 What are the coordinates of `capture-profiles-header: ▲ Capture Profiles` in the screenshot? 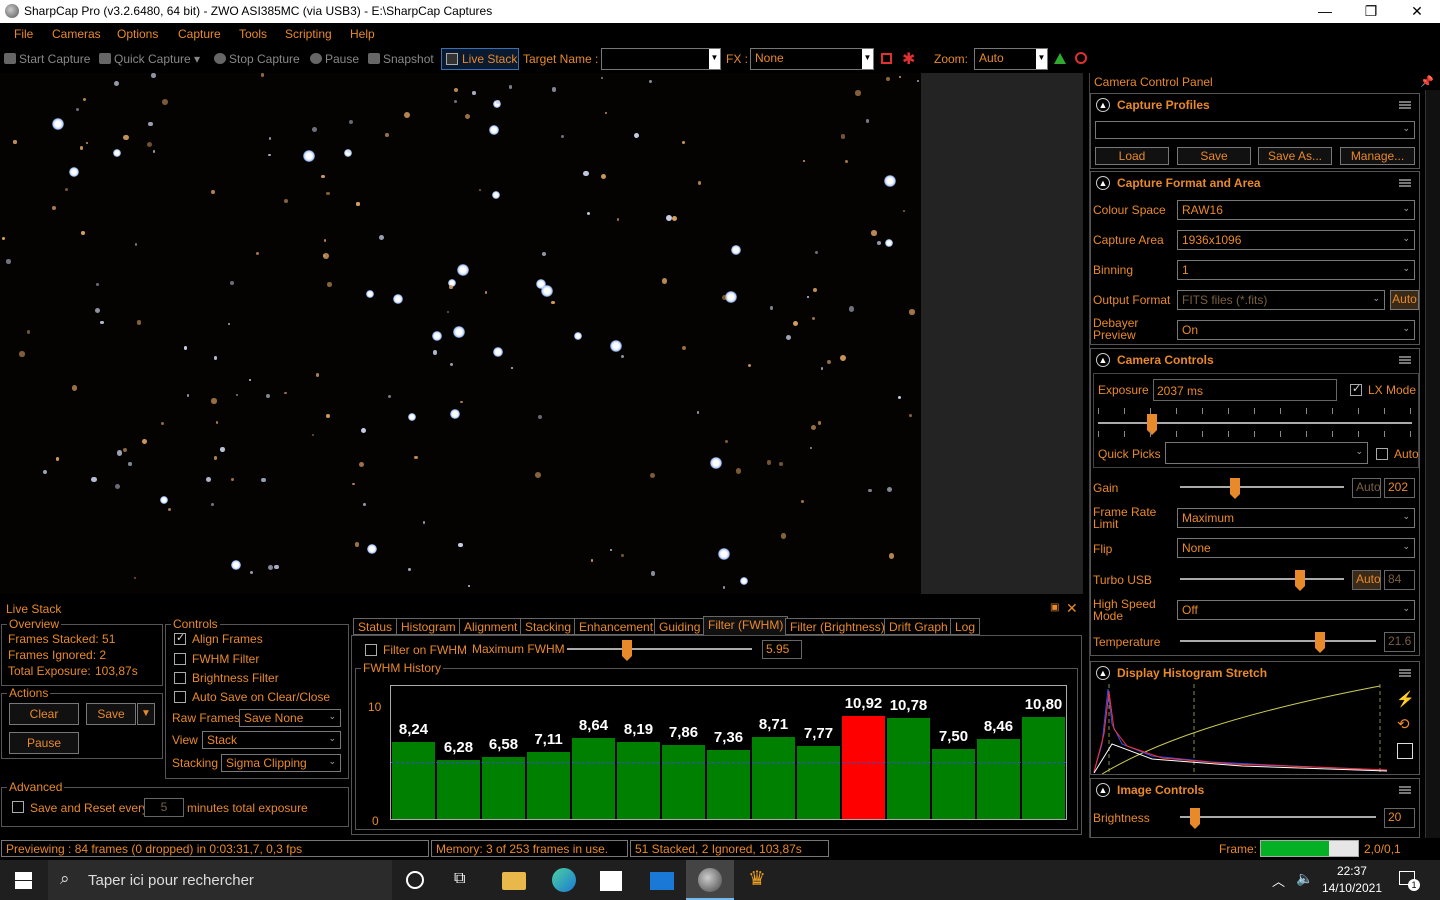 It's located at (1255, 105).